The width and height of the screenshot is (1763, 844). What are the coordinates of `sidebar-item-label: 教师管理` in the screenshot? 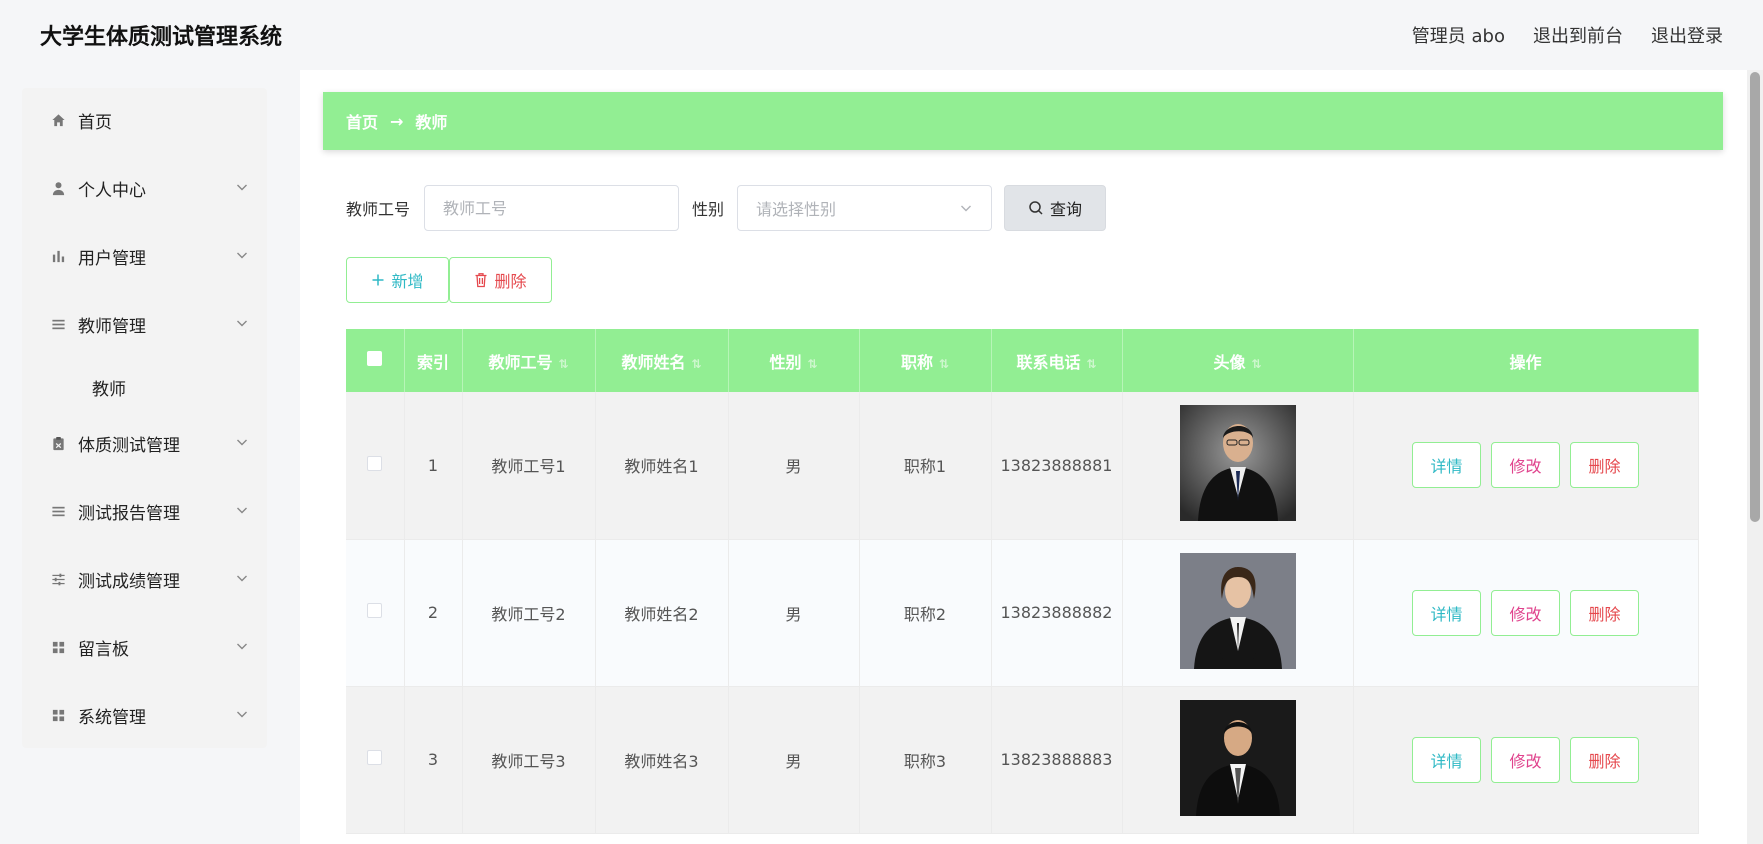 It's located at (112, 326).